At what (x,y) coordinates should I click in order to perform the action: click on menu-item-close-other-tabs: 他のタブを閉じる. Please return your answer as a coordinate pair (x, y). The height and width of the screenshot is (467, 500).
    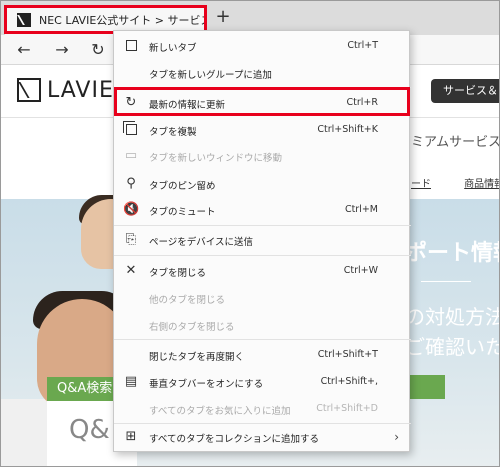
    Looking at the image, I should click on (262, 298).